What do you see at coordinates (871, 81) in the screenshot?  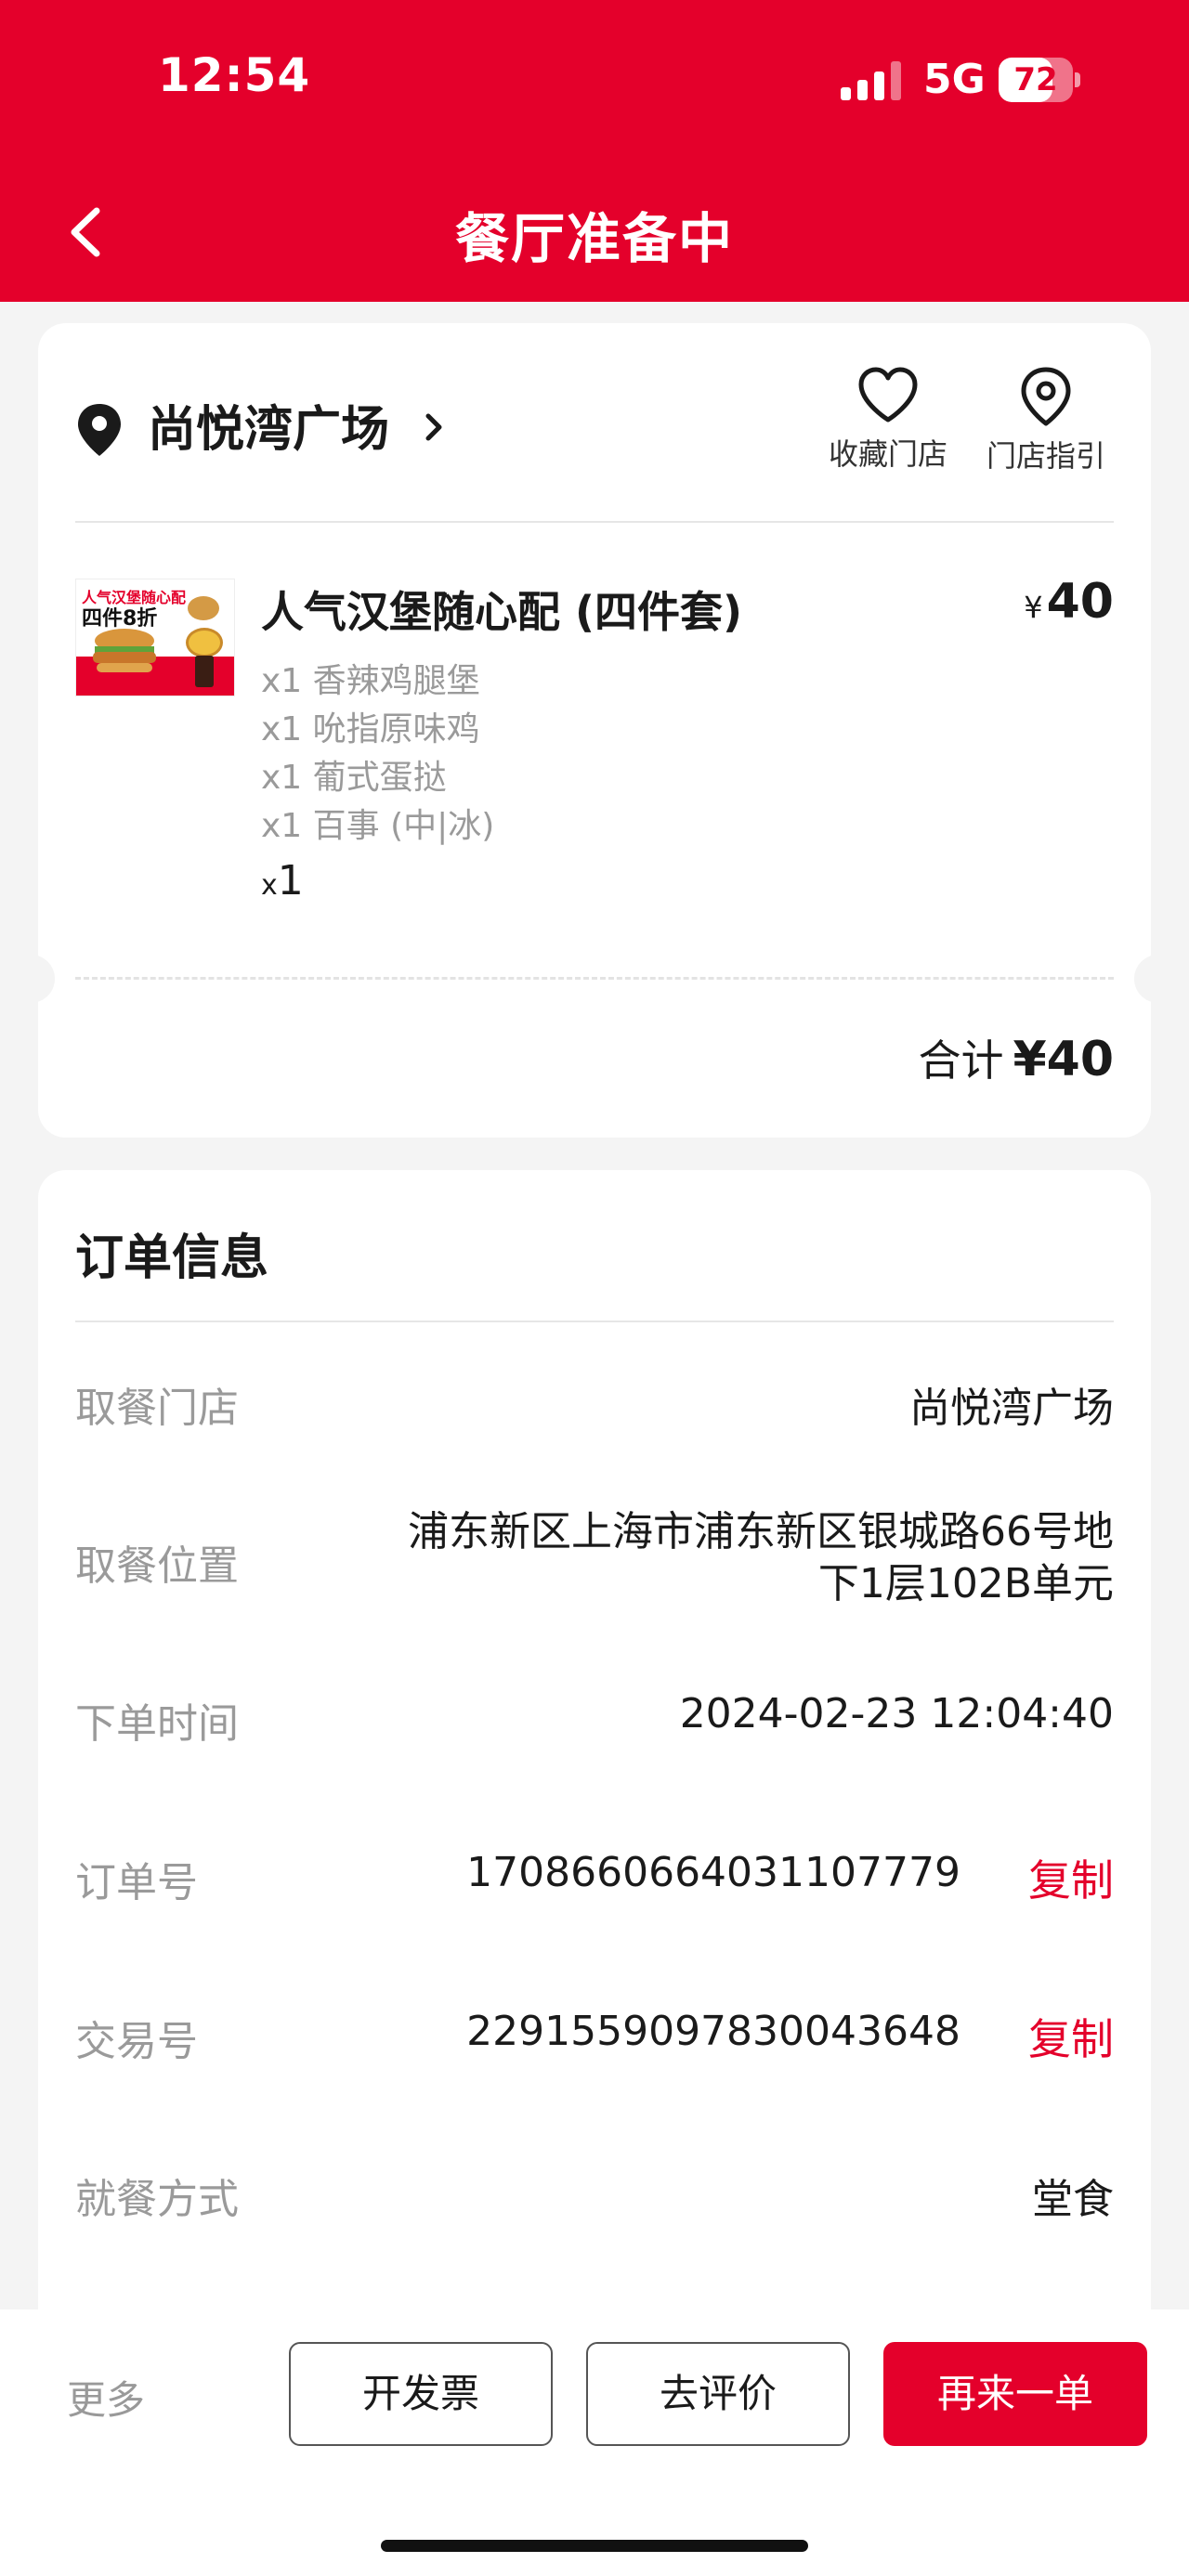 I see `signal-icon` at bounding box center [871, 81].